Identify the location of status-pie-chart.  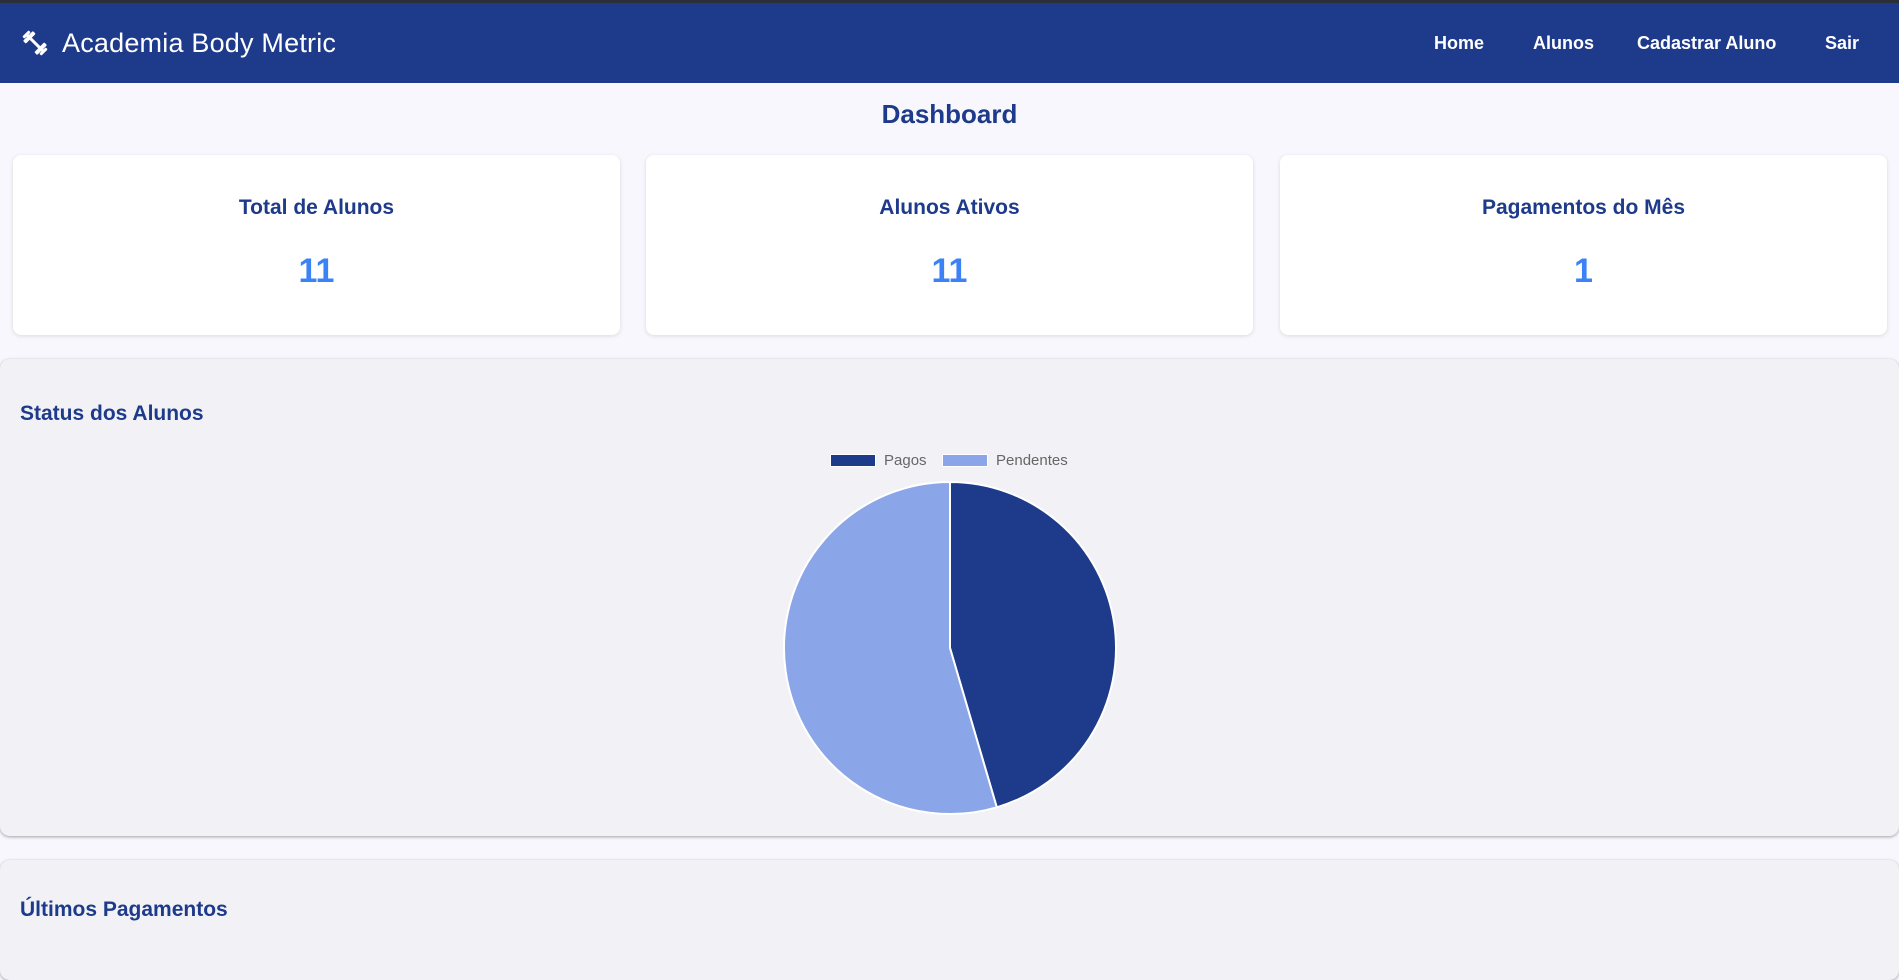
(950, 647).